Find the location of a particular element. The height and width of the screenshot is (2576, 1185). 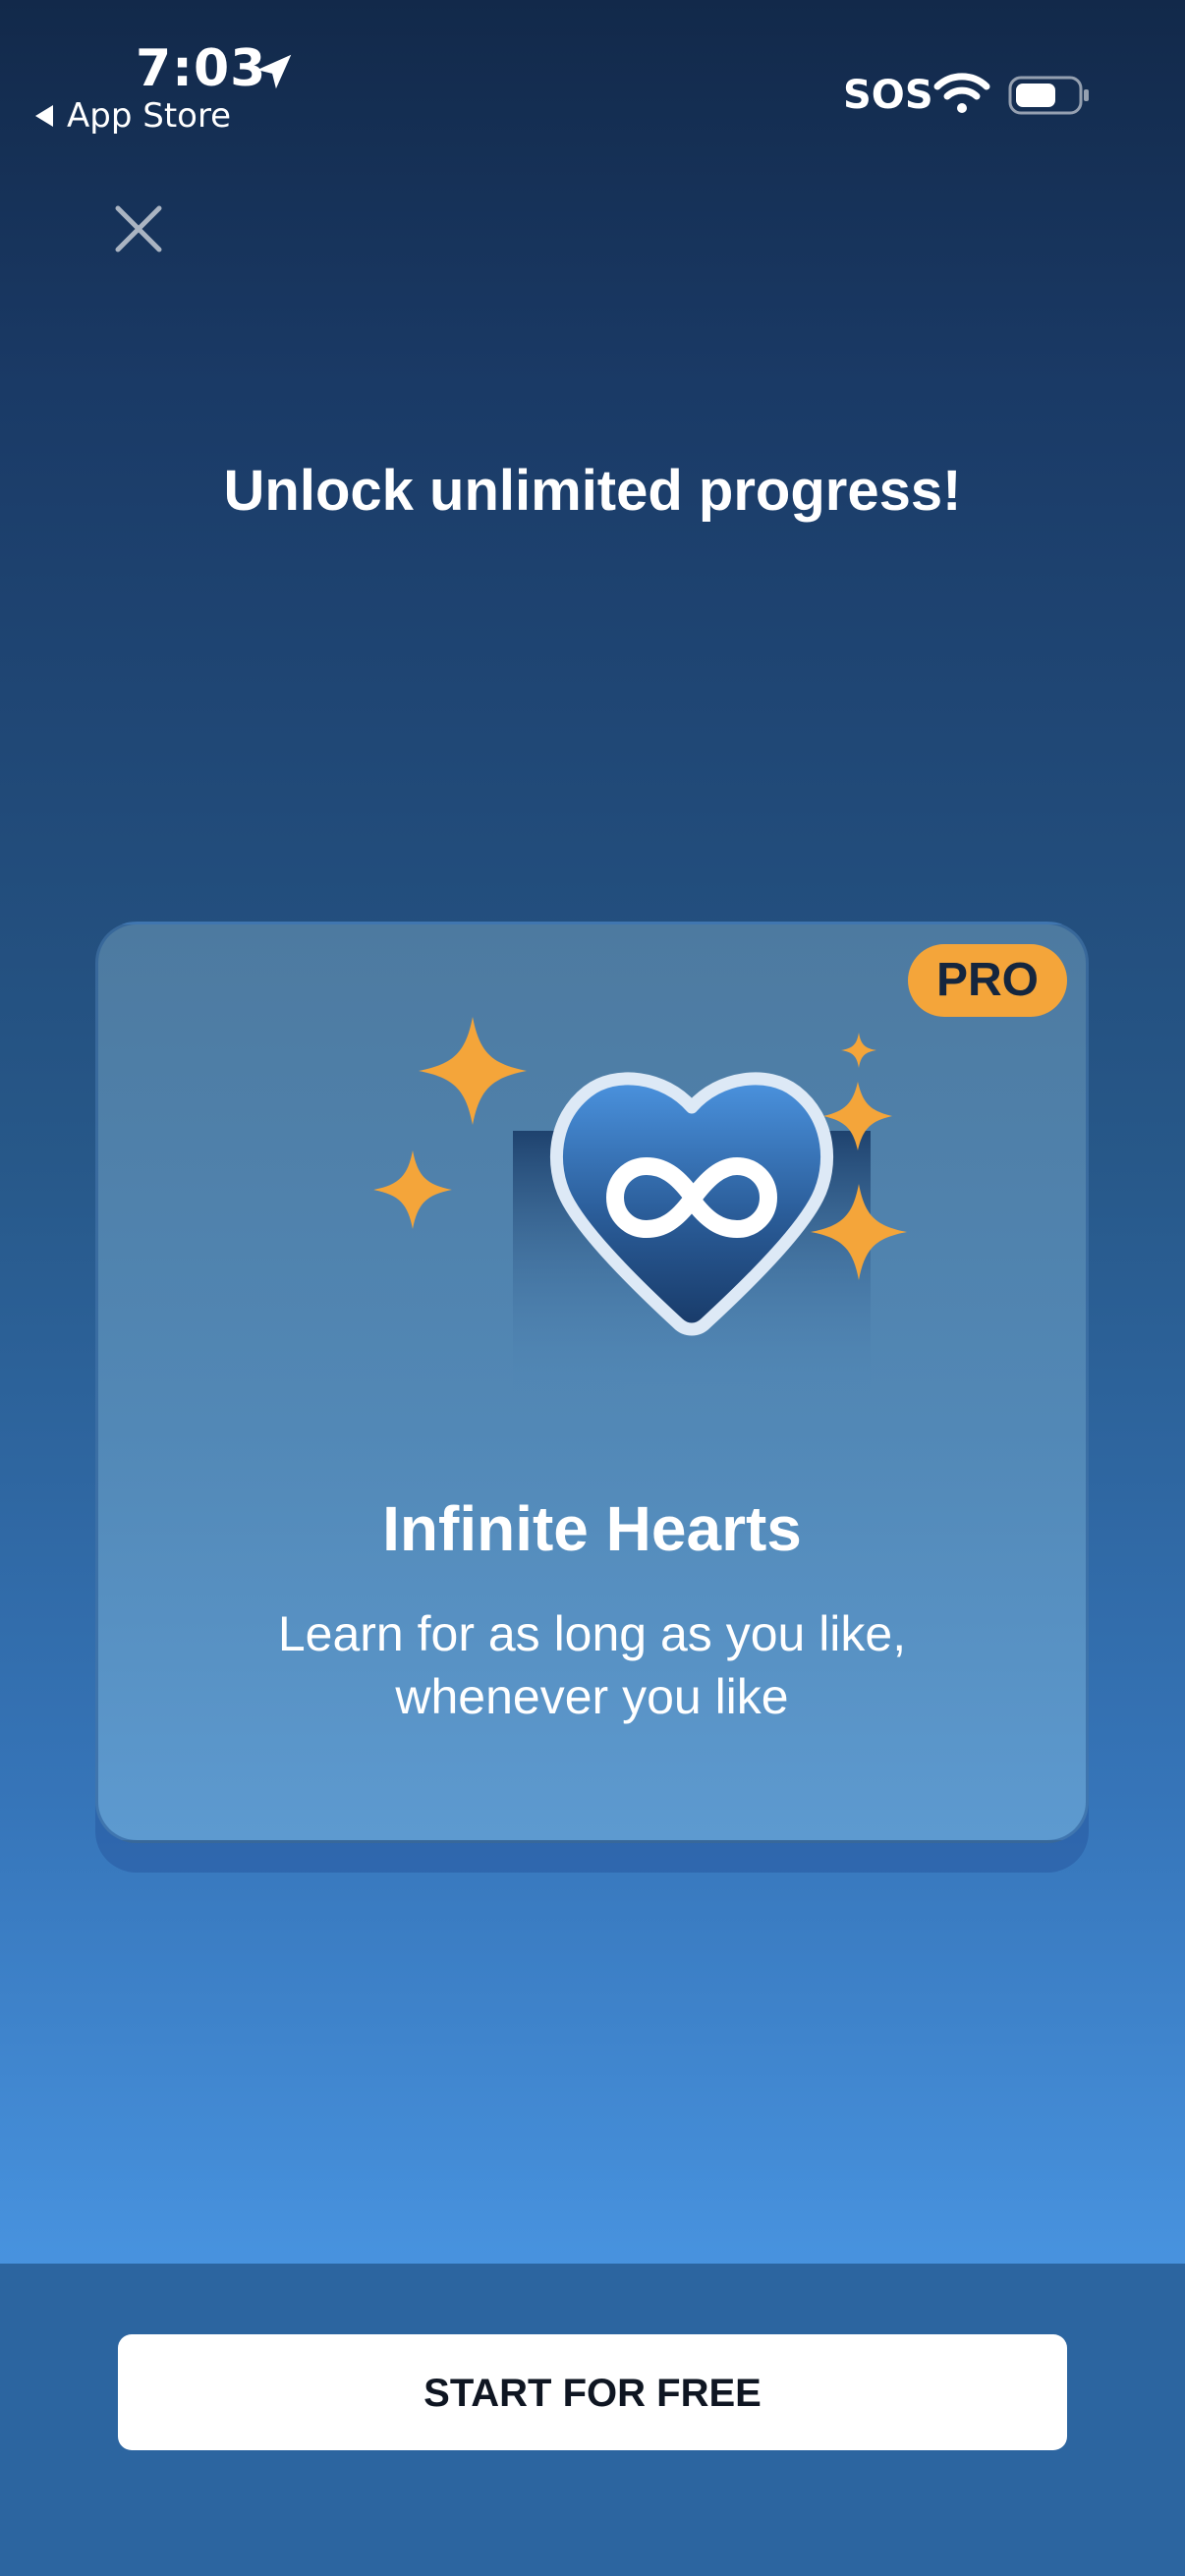

location-arrow-icon is located at coordinates (274, 71).